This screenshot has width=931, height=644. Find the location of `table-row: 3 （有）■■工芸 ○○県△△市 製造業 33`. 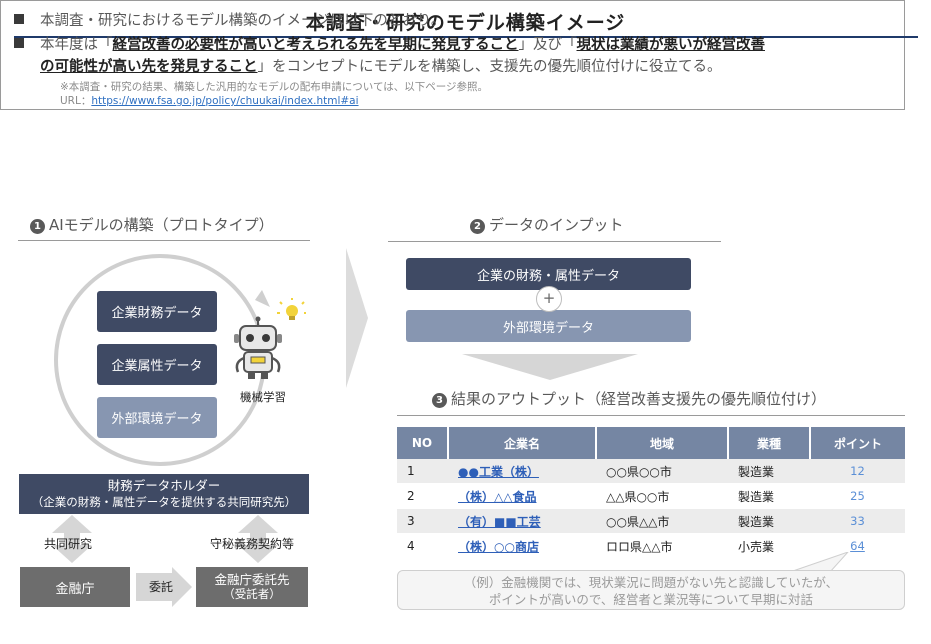

table-row: 3 （有）■■工芸 ○○県△△市 製造業 33 is located at coordinates (651, 521).